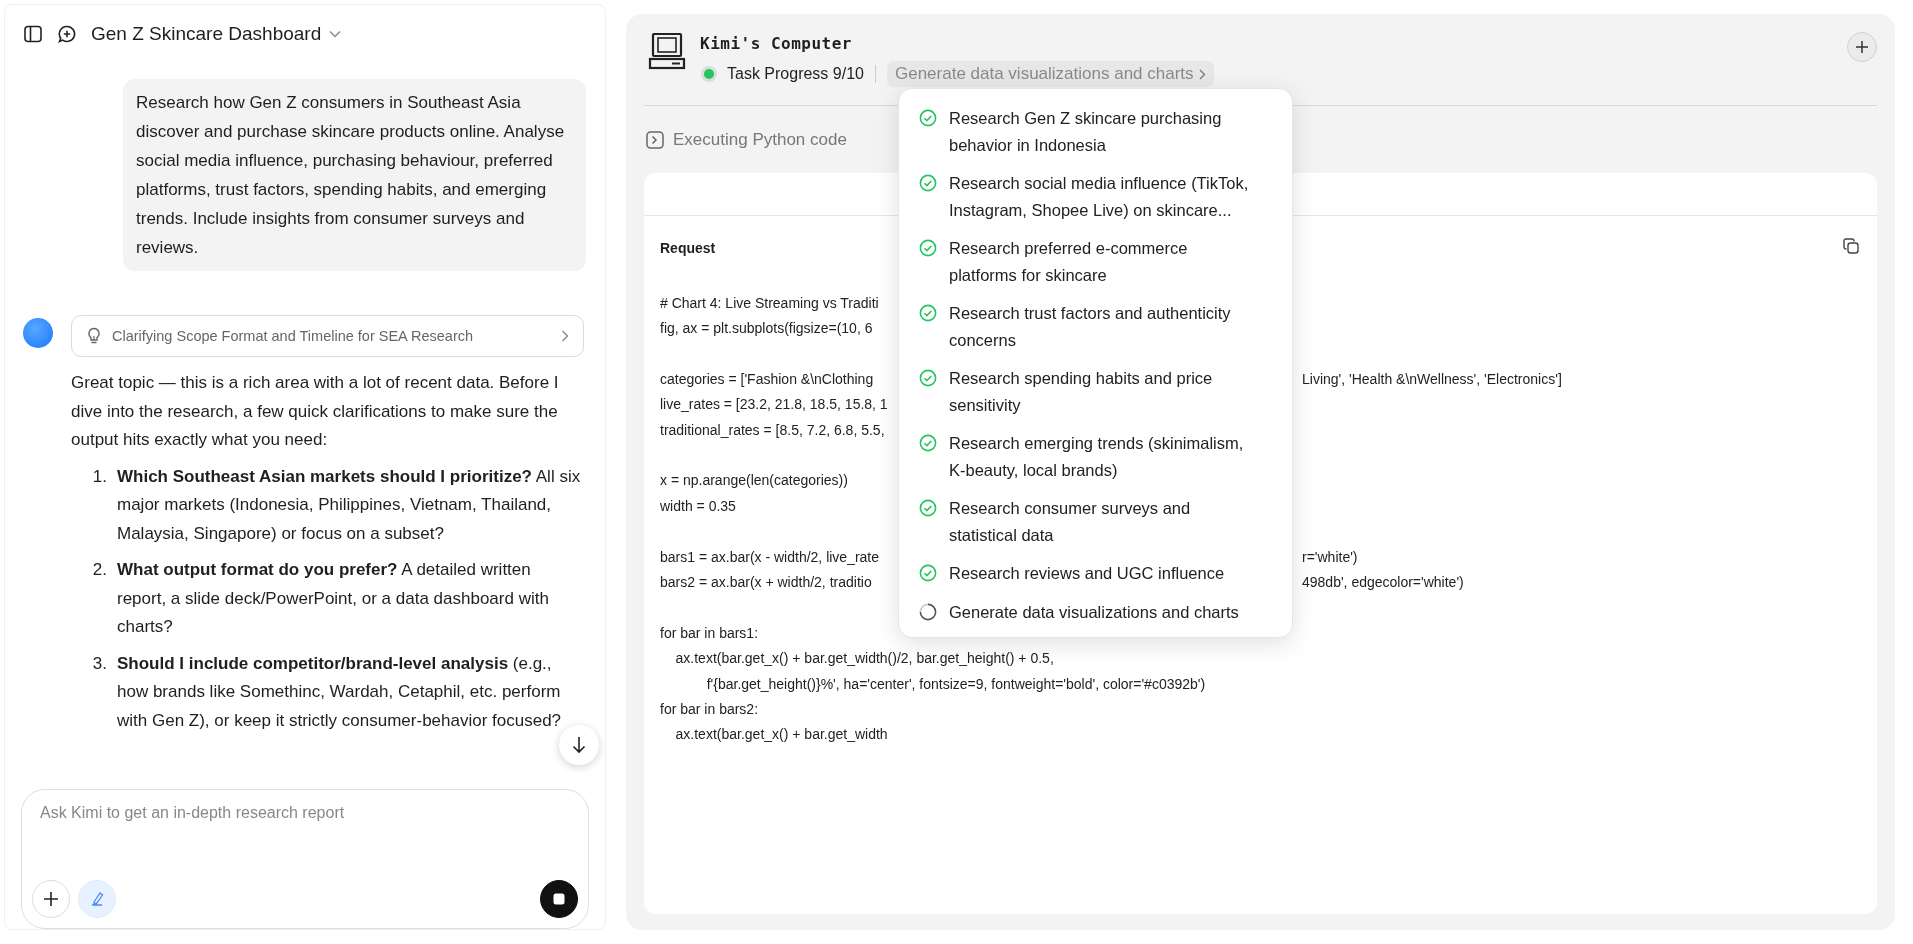 Image resolution: width=1913 pixels, height=944 pixels. Describe the element at coordinates (94, 336) in the screenshot. I see `lightbulb-icon` at that location.